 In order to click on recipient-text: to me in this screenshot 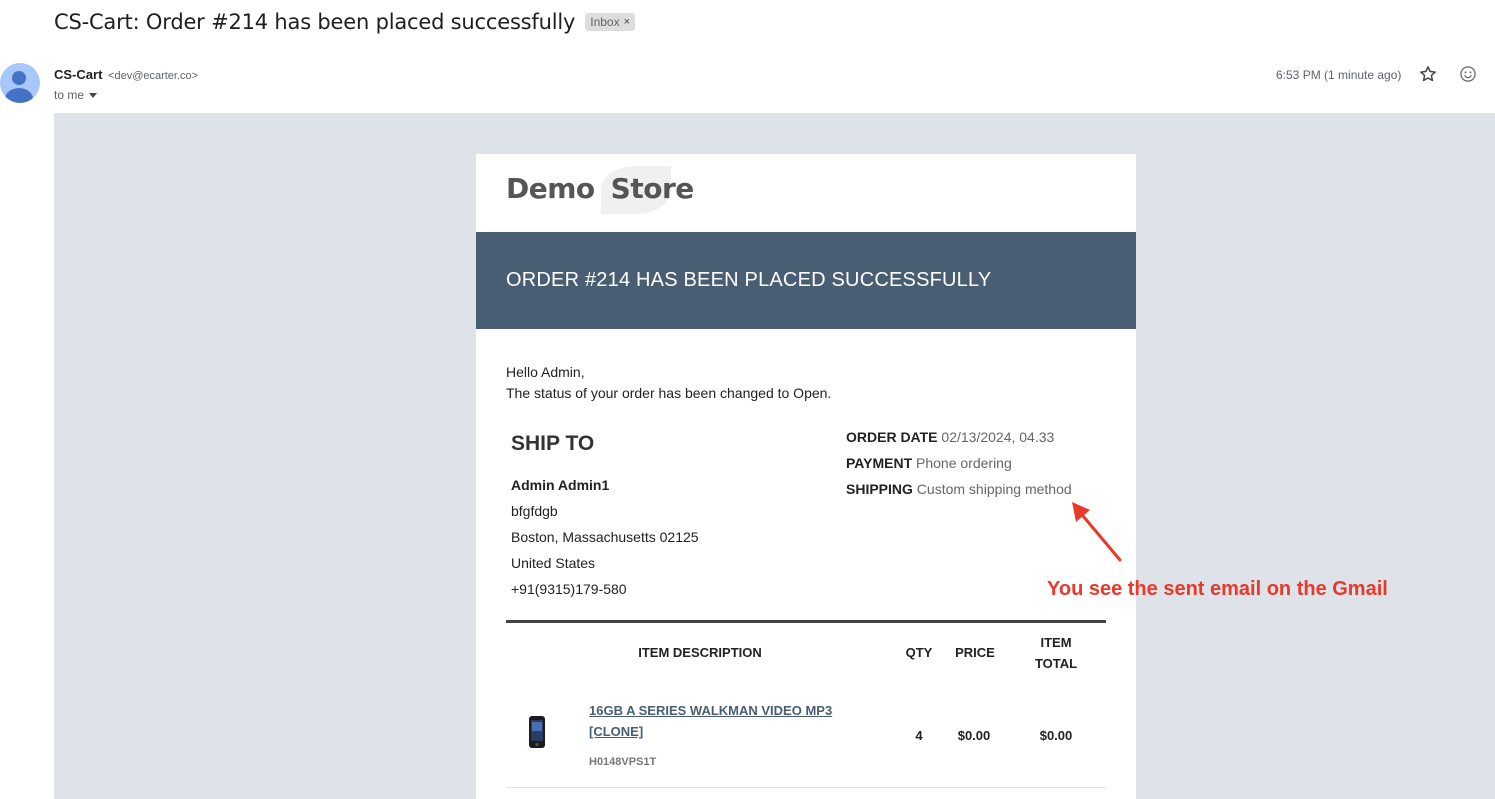, I will do `click(69, 95)`.